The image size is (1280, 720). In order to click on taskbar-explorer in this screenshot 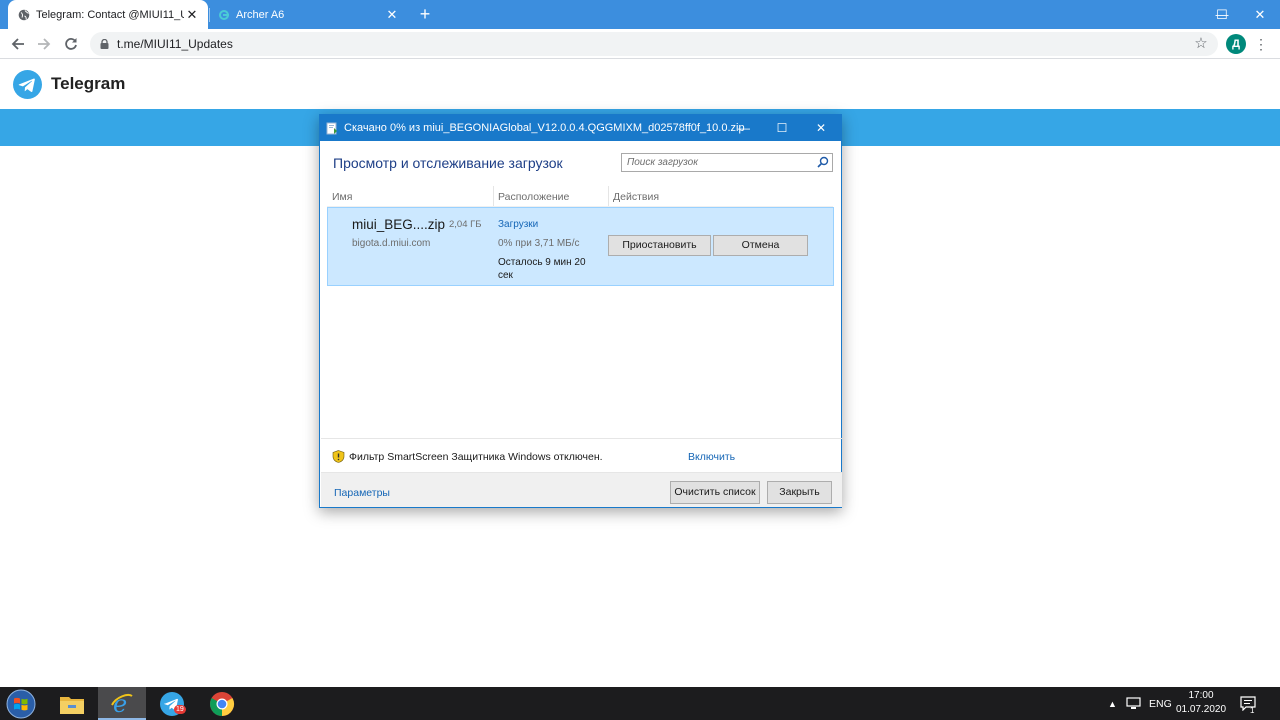, I will do `click(72, 703)`.